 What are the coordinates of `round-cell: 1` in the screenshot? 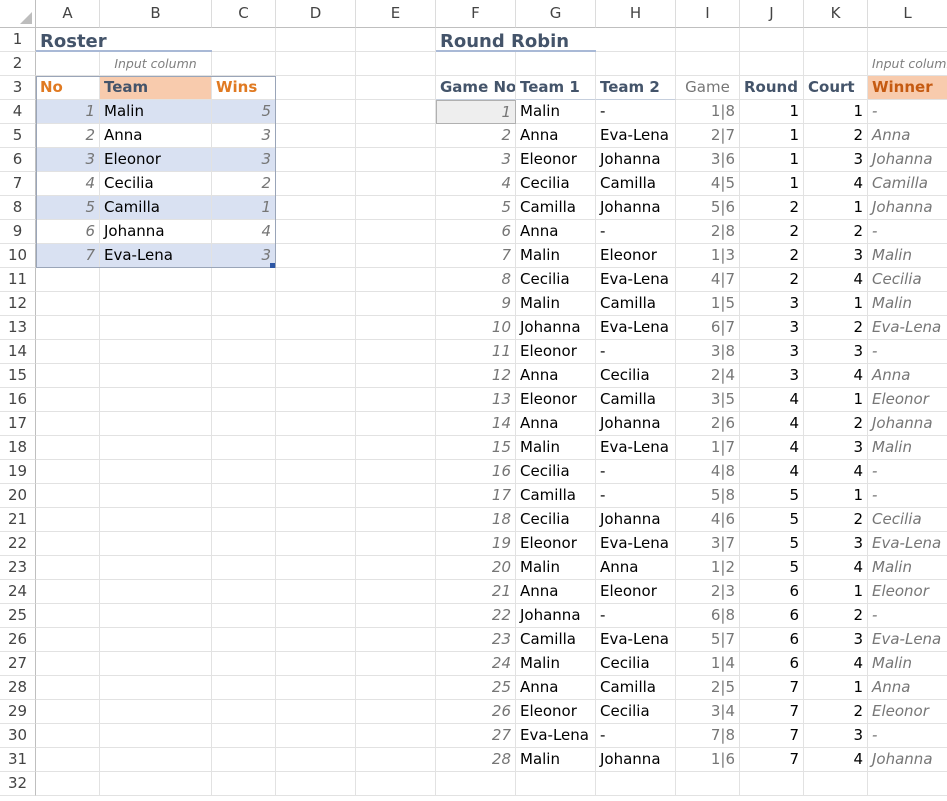 It's located at (772, 136).